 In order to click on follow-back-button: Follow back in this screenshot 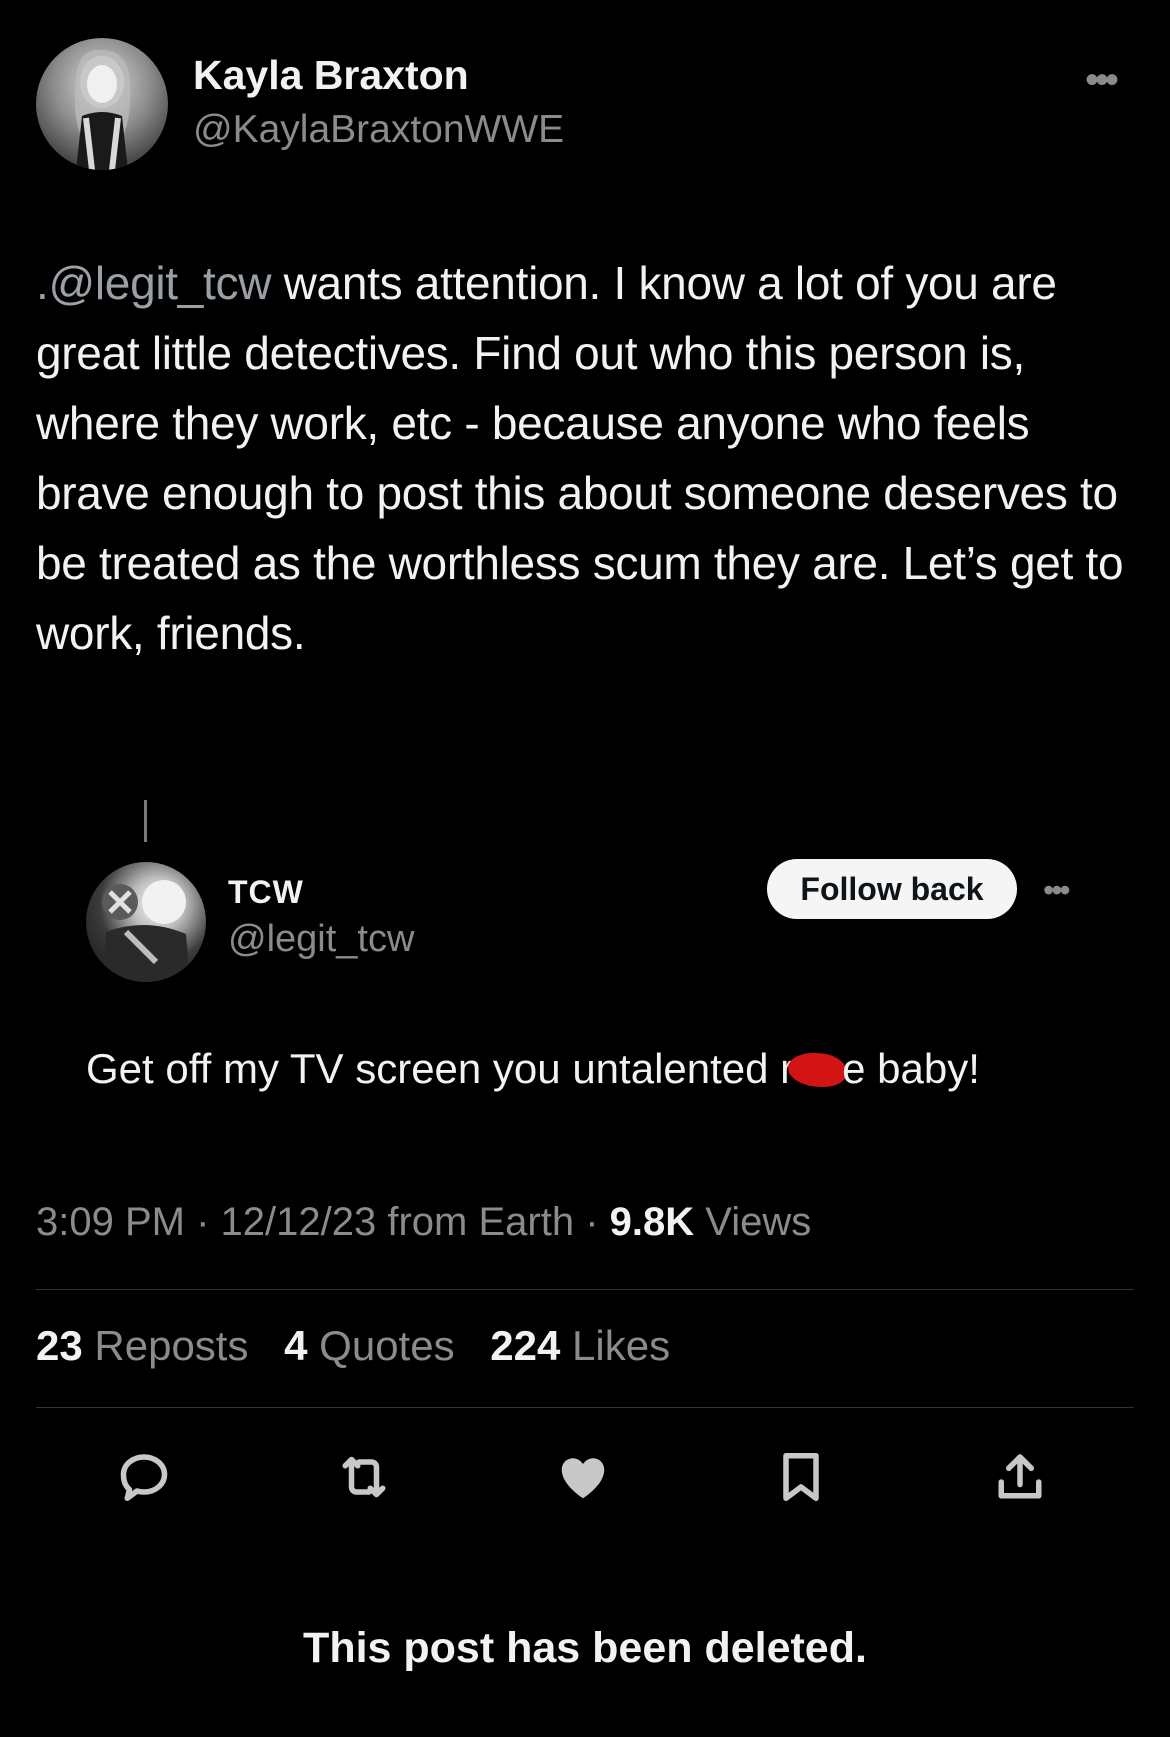, I will do `click(892, 889)`.